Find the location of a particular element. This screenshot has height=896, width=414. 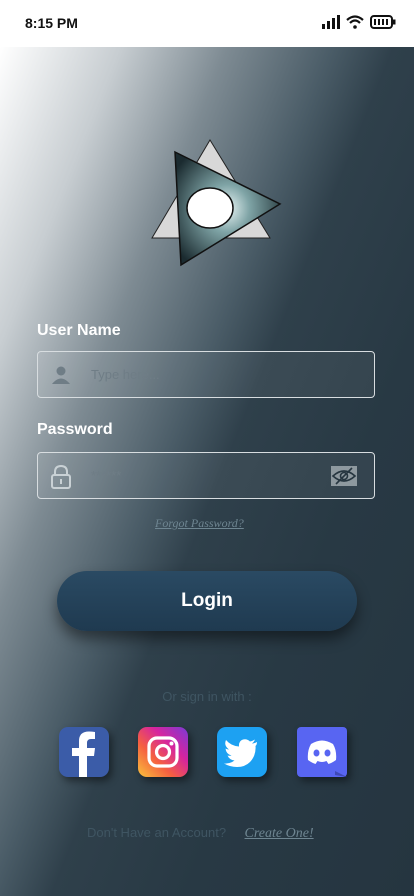

twitter-button is located at coordinates (242, 752).